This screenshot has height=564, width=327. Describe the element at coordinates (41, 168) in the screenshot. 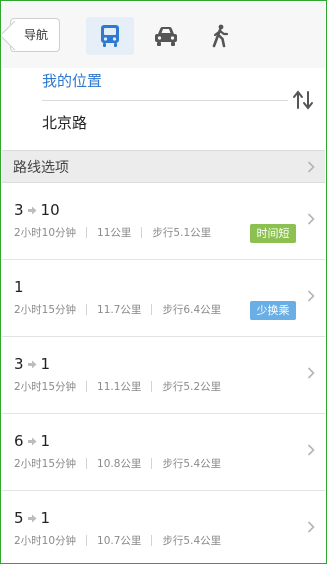

I see `route-options-label: 路线选项` at that location.